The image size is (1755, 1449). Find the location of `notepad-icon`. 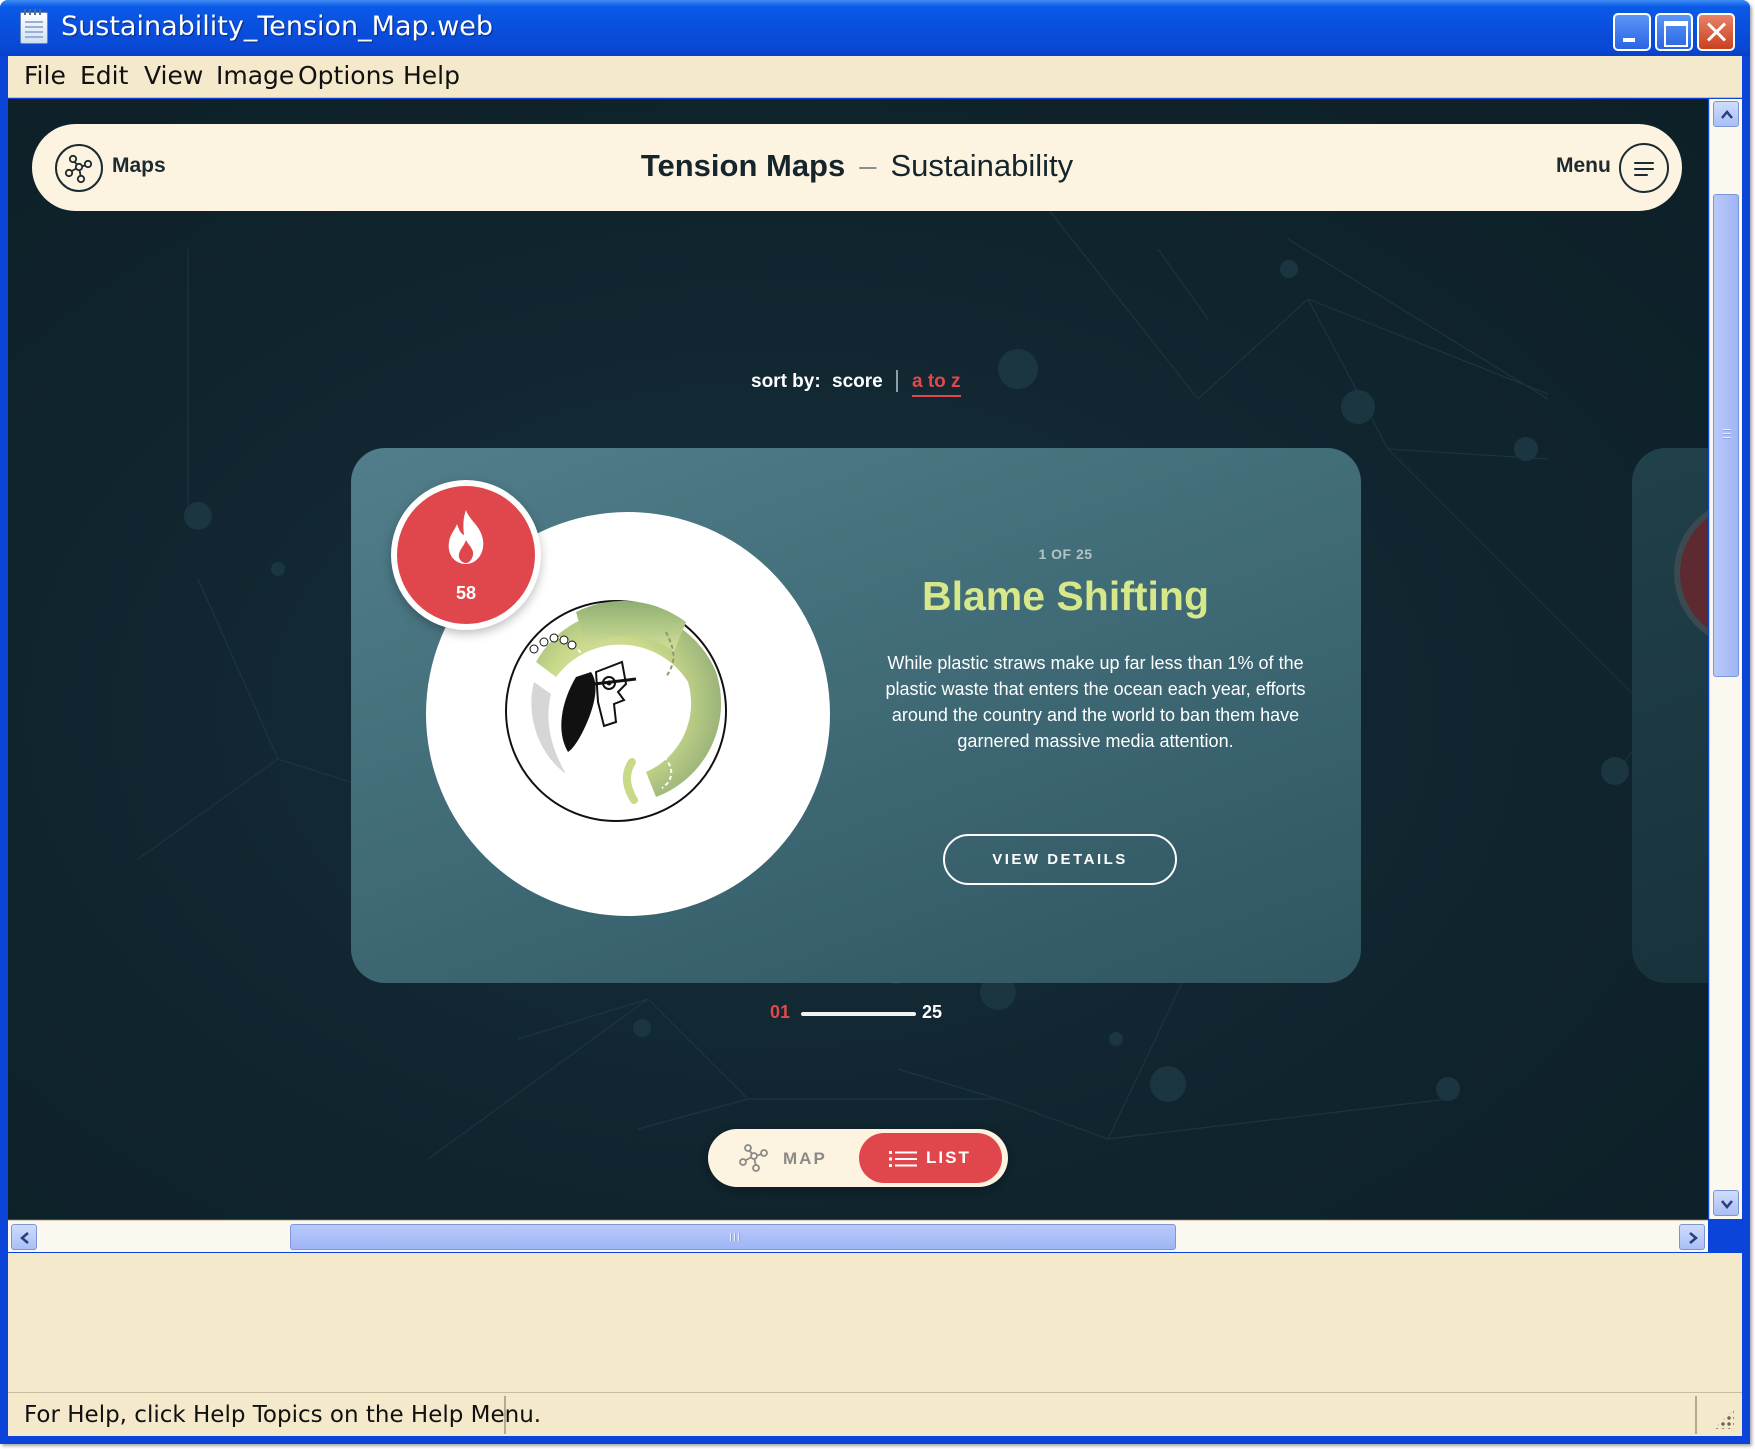

notepad-icon is located at coordinates (34, 26).